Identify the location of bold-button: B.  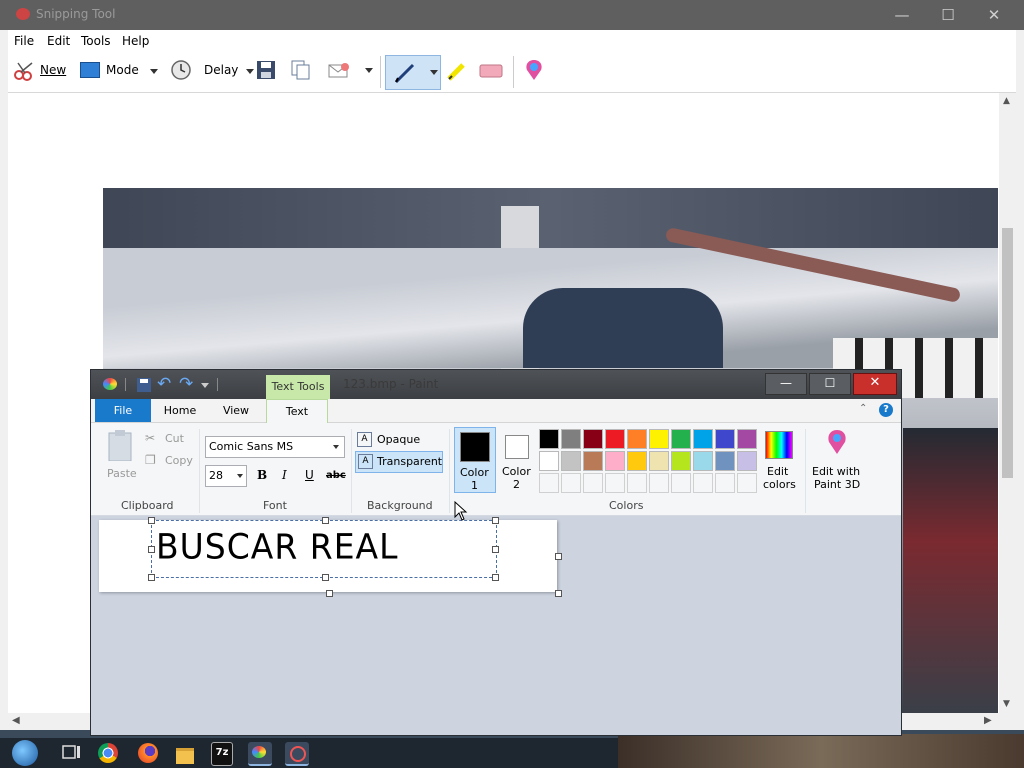
(262, 475).